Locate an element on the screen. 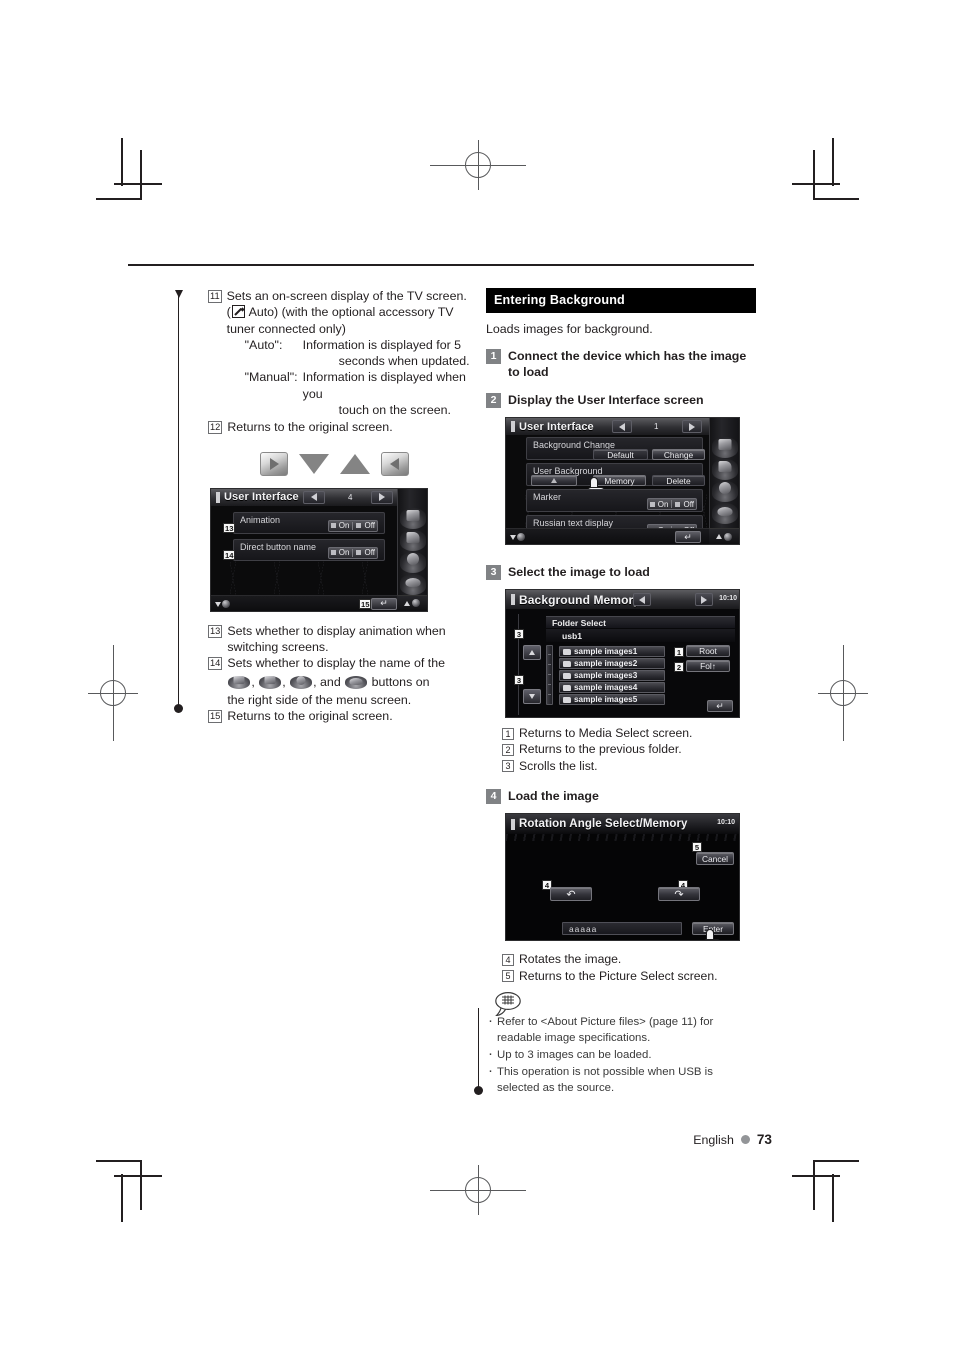 This screenshot has height=1350, width=954. screen-titlebar: Rotation Angle Select/Memory is located at coordinates (622, 824).